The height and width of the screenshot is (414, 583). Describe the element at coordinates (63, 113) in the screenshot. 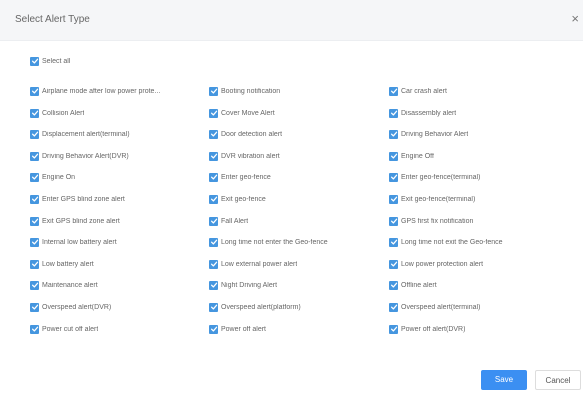

I see `alert-option-checkbox-label: Collision Alert` at that location.